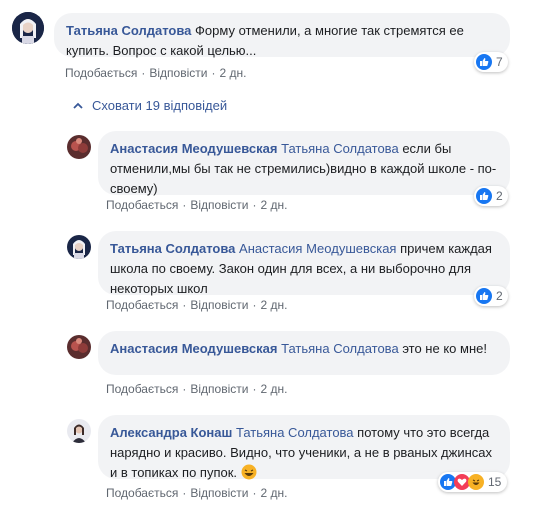  What do you see at coordinates (78, 105) in the screenshot?
I see `chevron-up-icon` at bounding box center [78, 105].